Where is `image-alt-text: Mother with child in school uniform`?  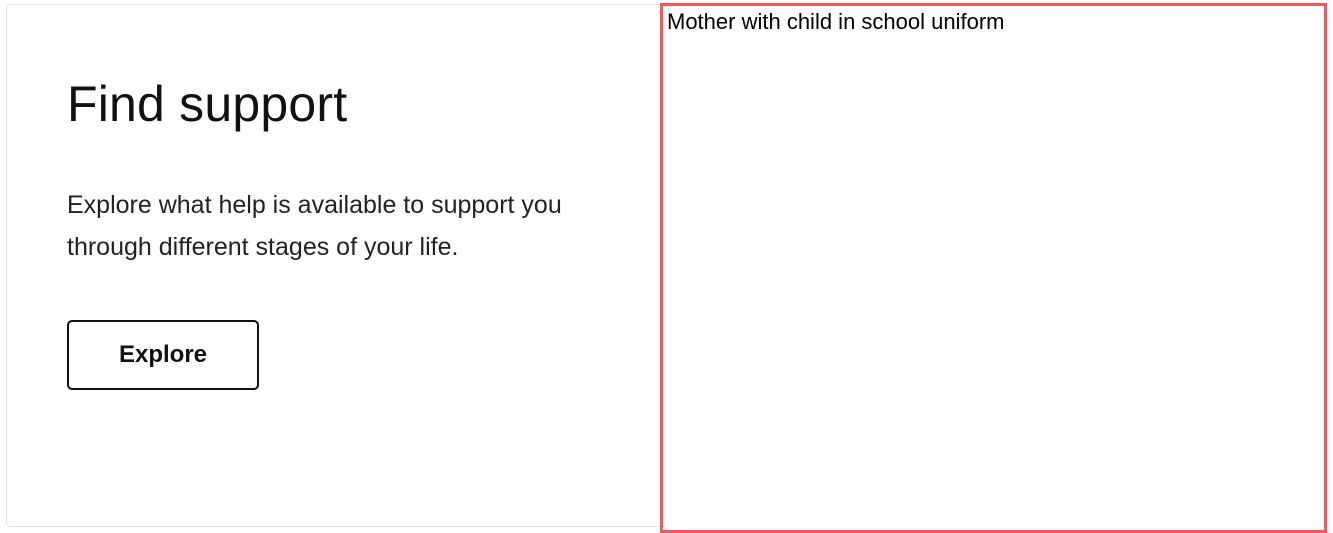
image-alt-text: Mother with child in school uniform is located at coordinates (836, 21).